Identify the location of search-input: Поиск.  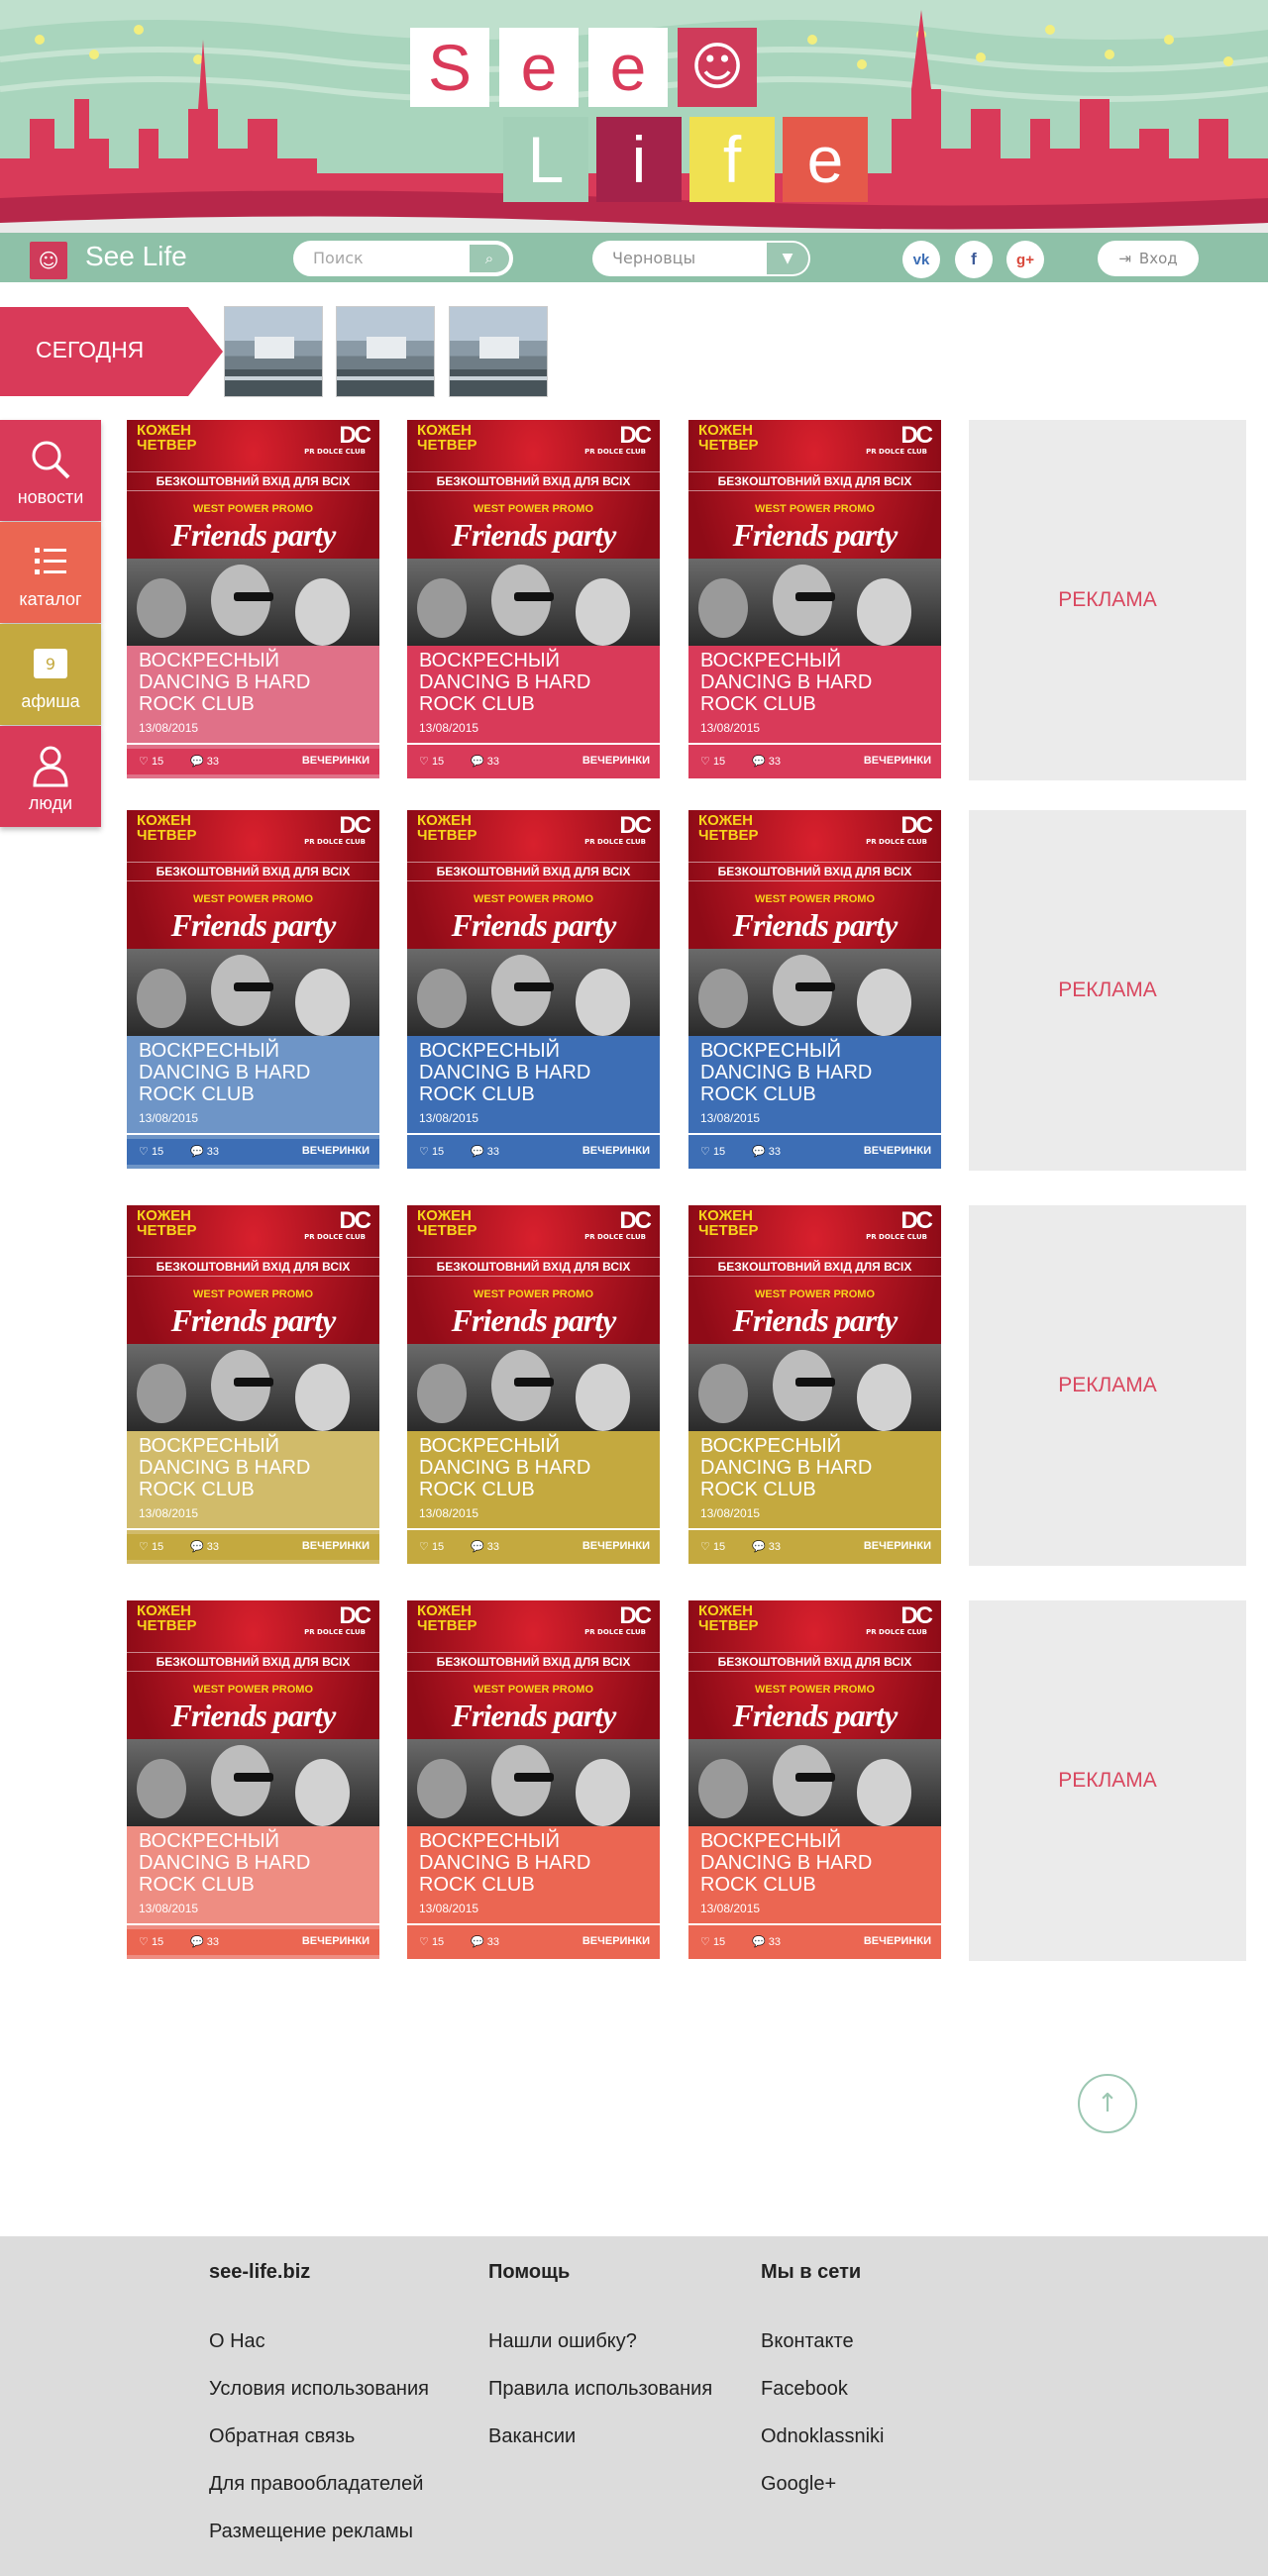
(338, 258).